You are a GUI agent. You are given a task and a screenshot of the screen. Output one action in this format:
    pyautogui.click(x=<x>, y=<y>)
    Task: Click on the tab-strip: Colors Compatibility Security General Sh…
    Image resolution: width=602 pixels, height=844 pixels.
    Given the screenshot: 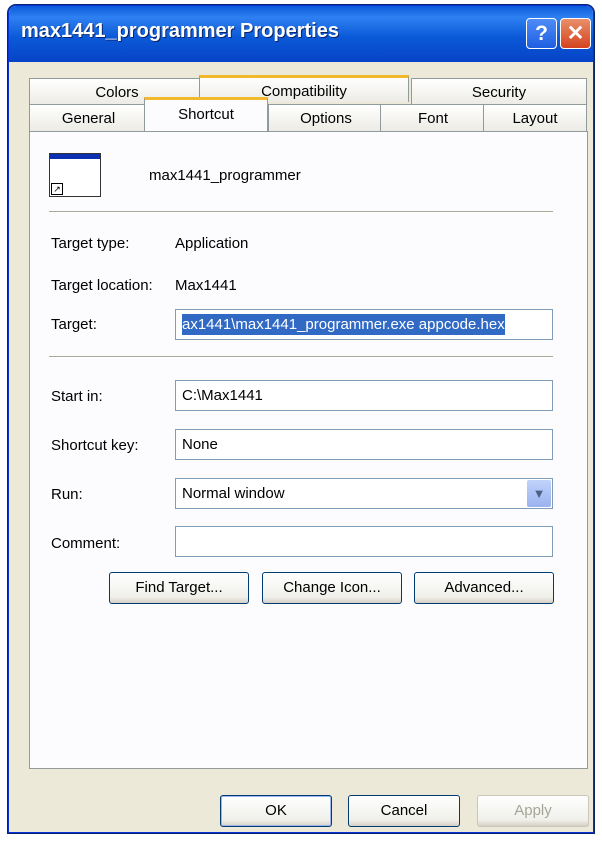 What is the action you would take?
    pyautogui.click(x=301, y=97)
    